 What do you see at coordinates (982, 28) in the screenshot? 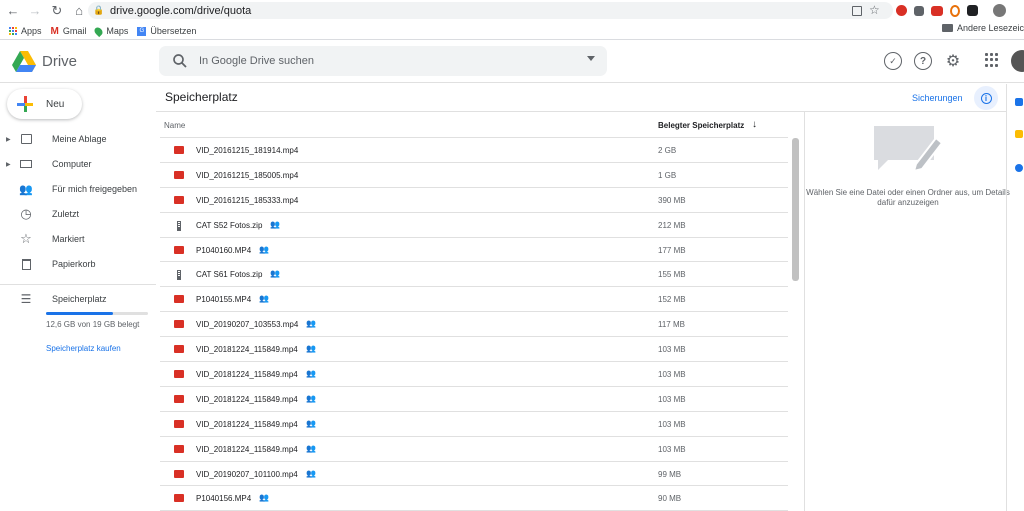
I see `other-bookmarks: Andere Lesezeic` at bounding box center [982, 28].